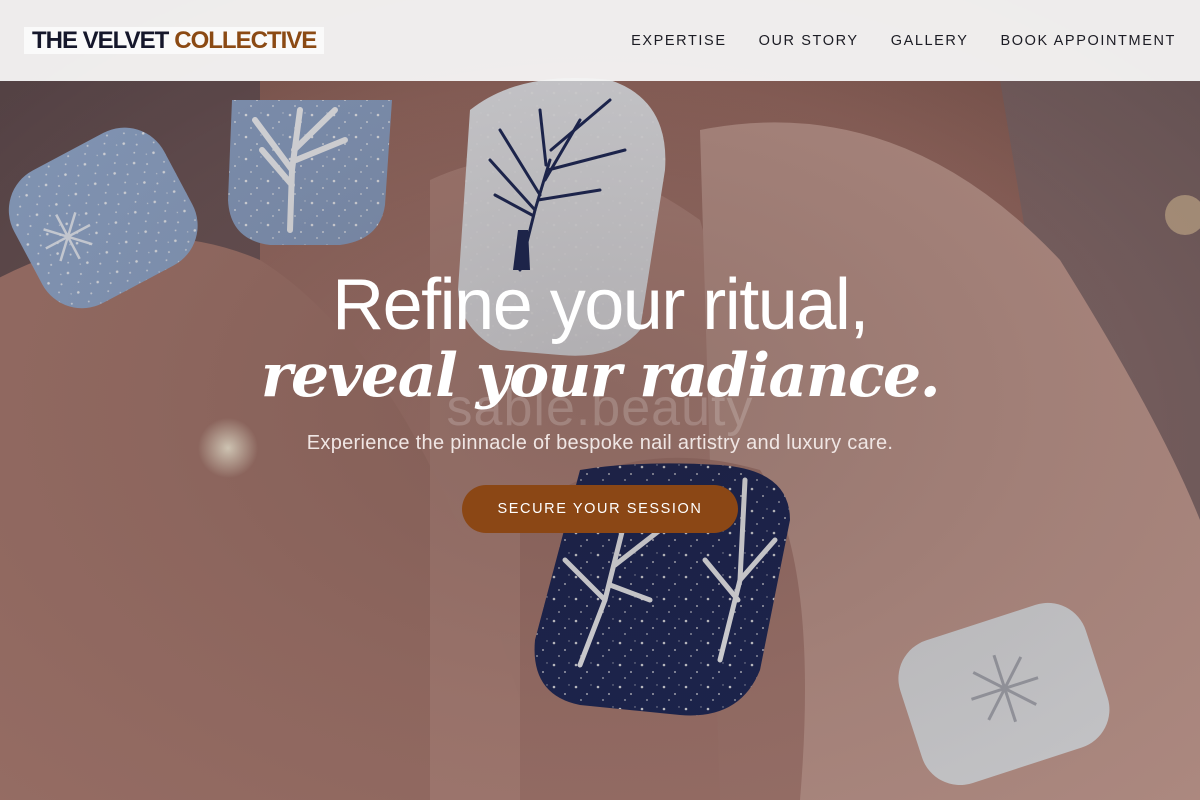 The height and width of the screenshot is (800, 1200). What do you see at coordinates (679, 41) in the screenshot?
I see `nav-link-expertise: EXPERTISE` at bounding box center [679, 41].